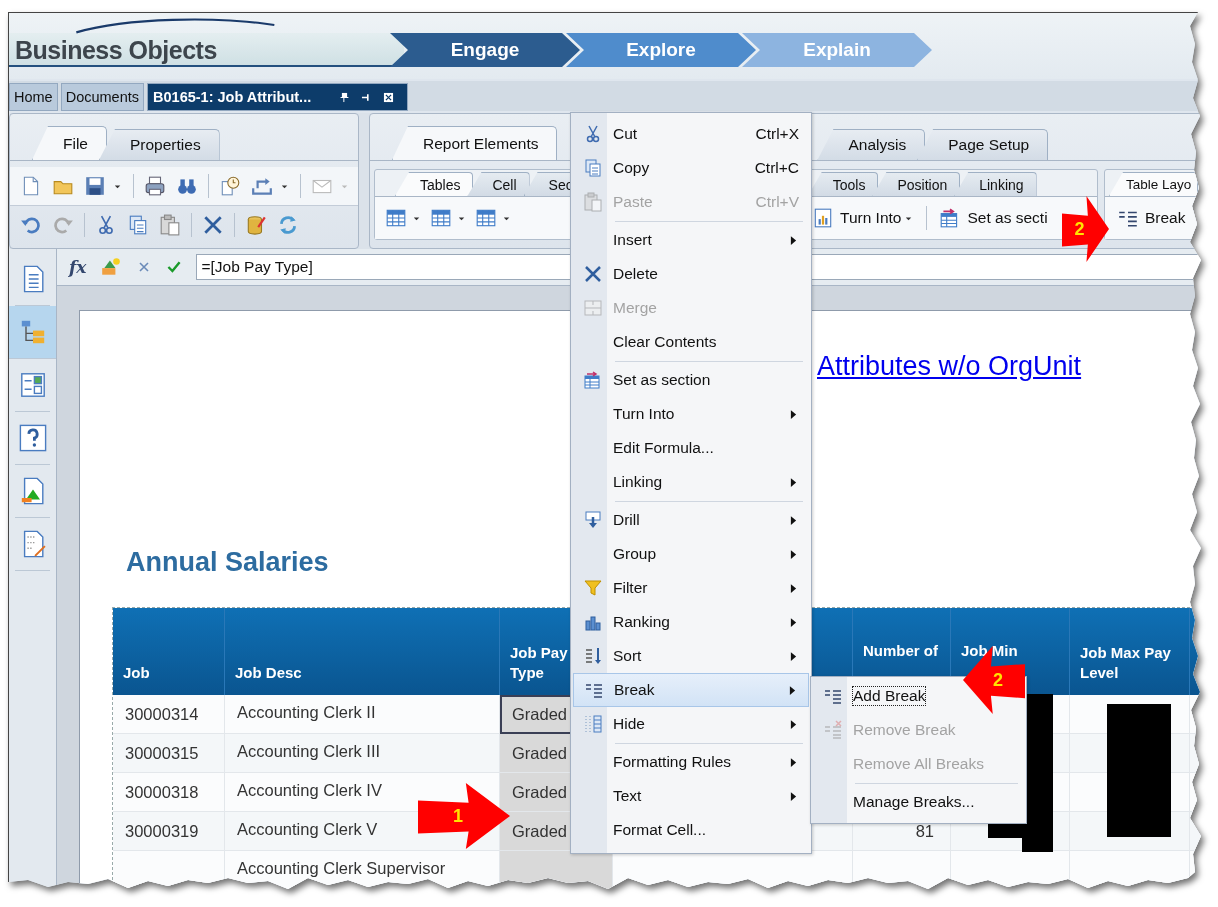  I want to click on table-cell: Accounting Clerk II, so click(362, 714).